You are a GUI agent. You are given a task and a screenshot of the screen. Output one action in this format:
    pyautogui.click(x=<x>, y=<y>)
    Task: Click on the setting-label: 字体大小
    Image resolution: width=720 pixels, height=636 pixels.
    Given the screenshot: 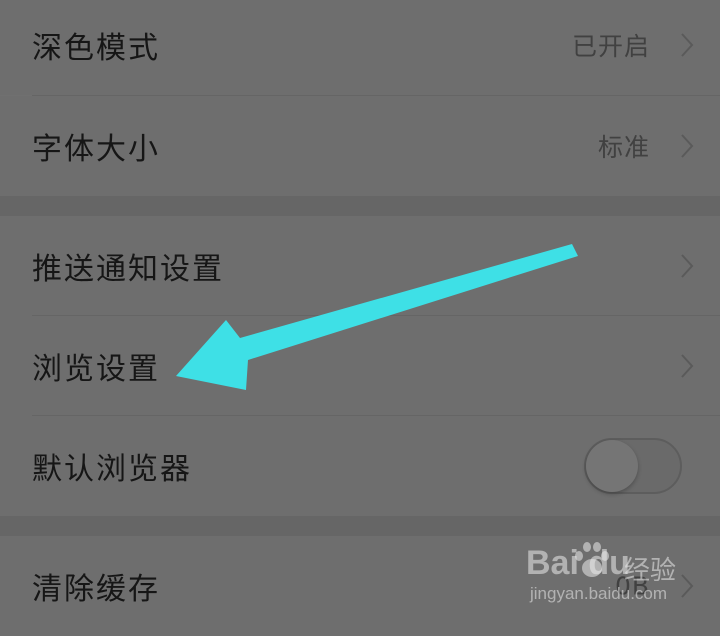 What is the action you would take?
    pyautogui.click(x=96, y=149)
    